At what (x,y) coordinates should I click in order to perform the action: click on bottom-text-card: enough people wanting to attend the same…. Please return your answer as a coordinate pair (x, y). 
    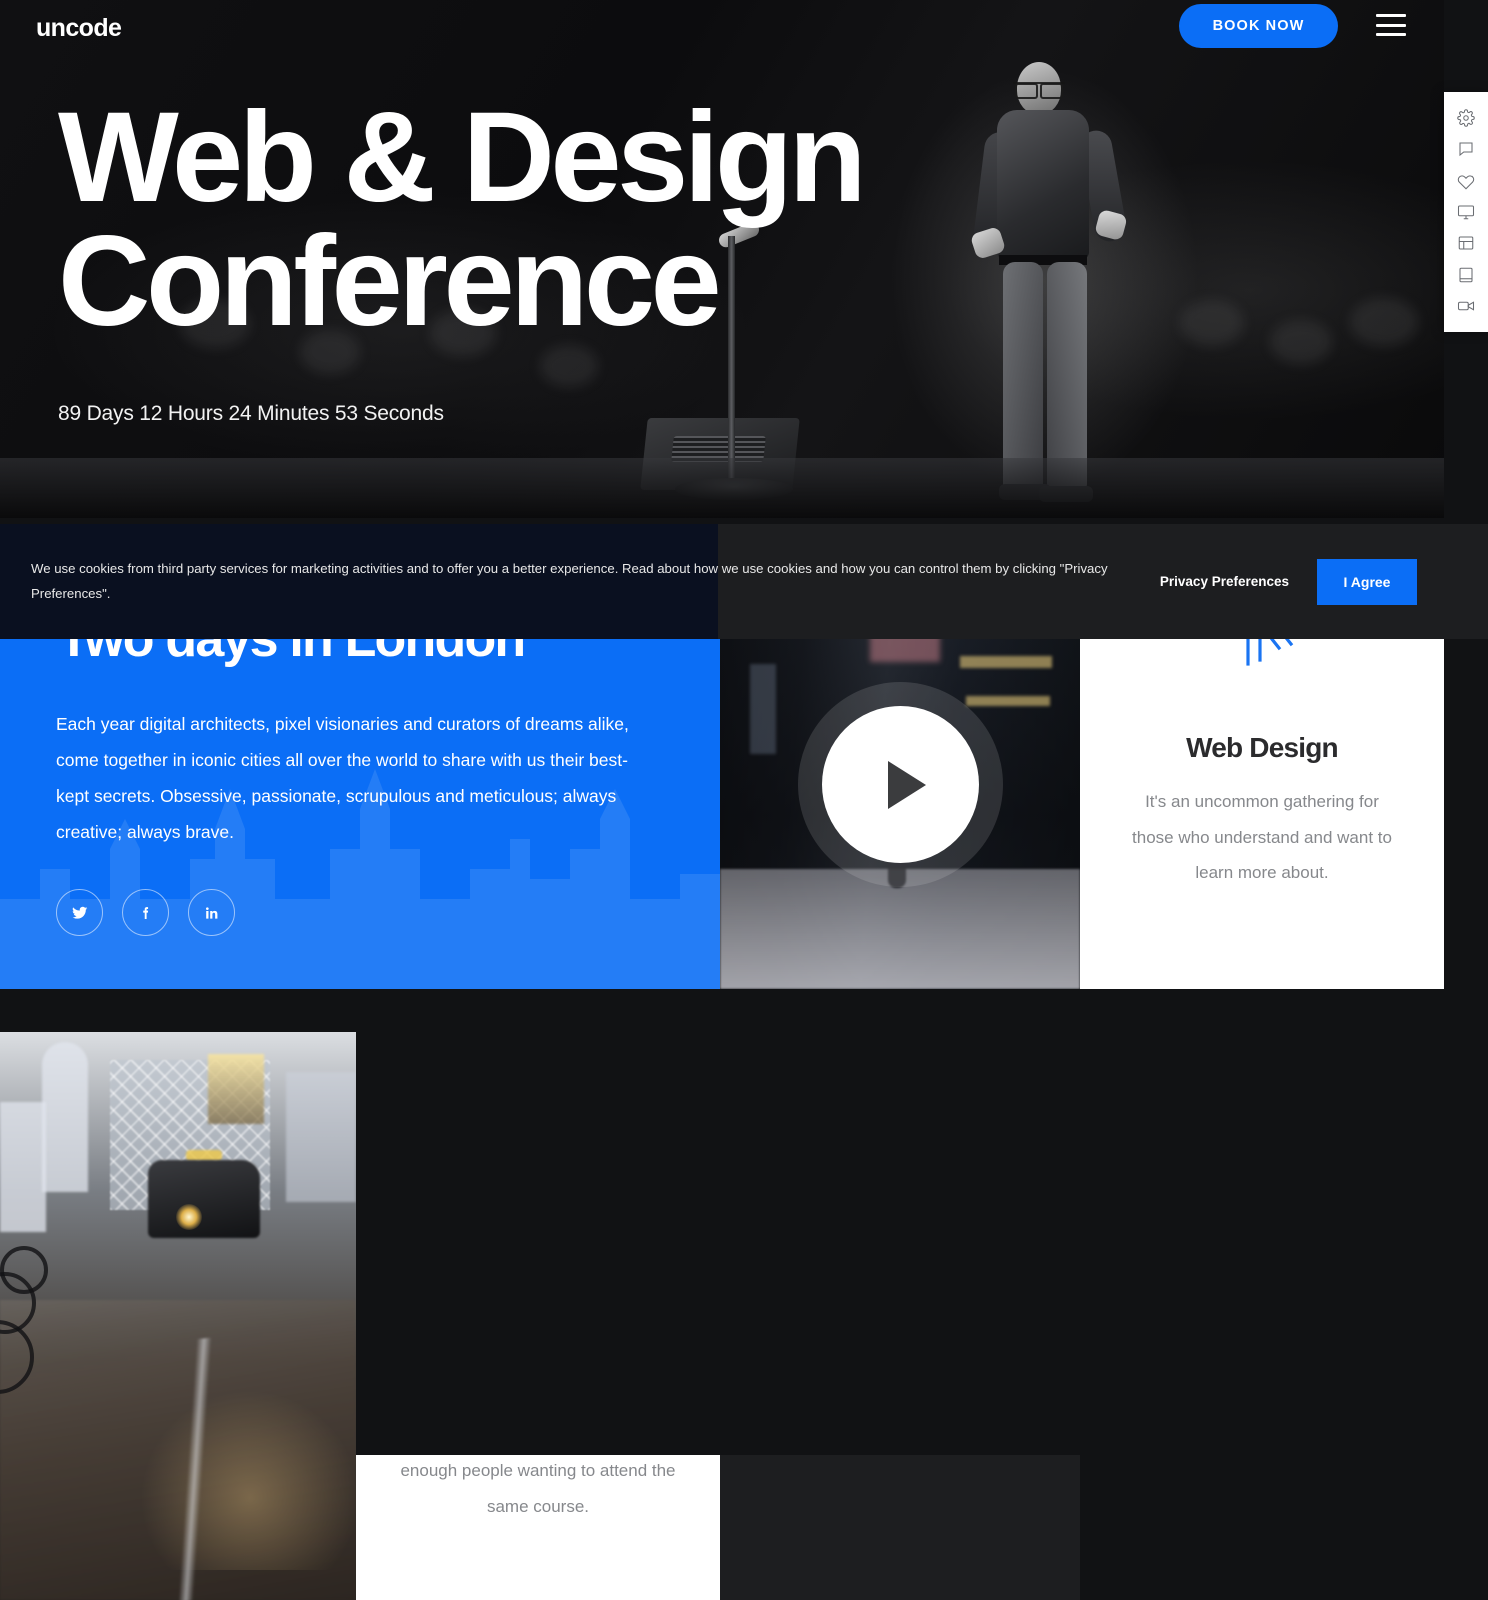
    Looking at the image, I should click on (538, 1527).